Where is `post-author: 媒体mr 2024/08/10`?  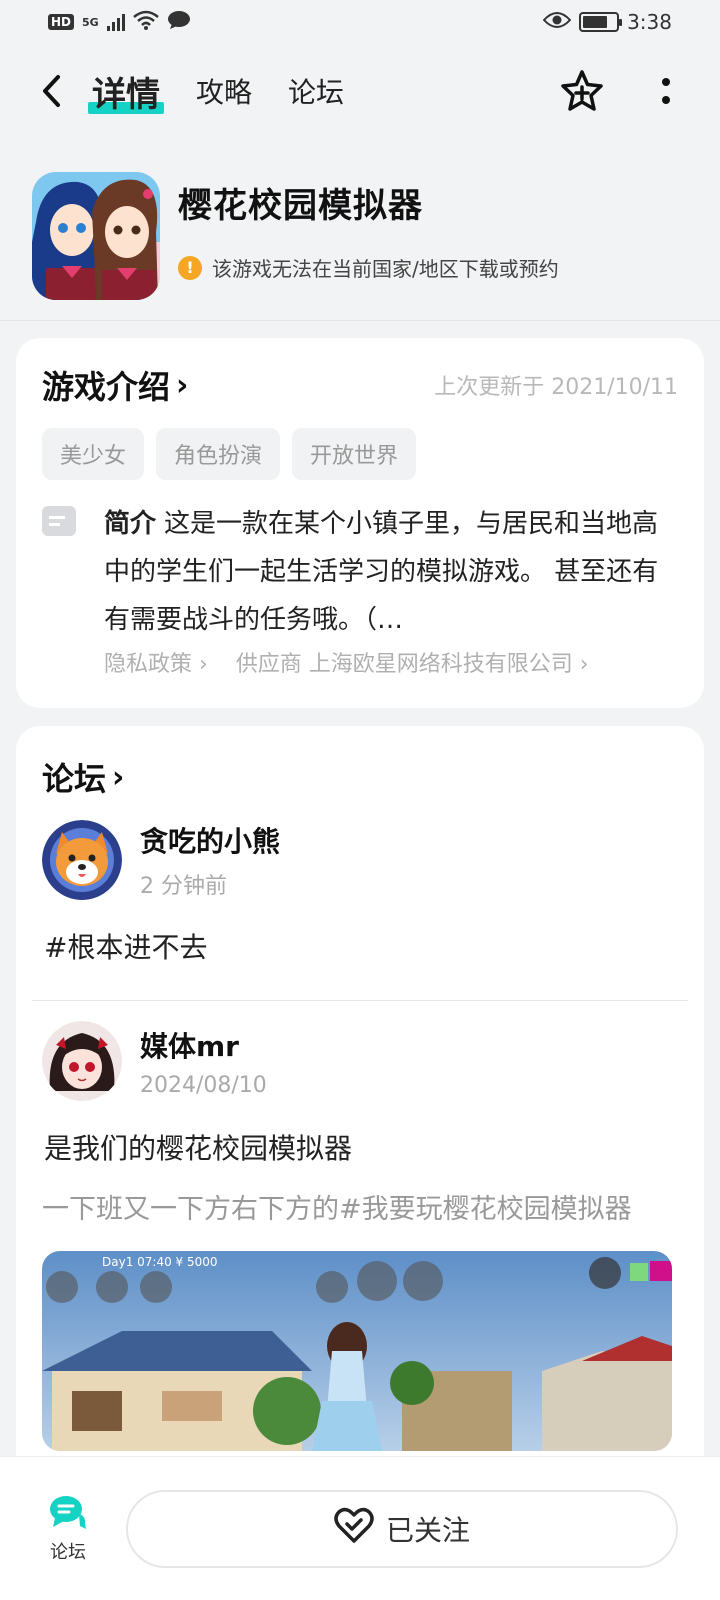 post-author: 媒体mr 2024/08/10 is located at coordinates (360, 1061).